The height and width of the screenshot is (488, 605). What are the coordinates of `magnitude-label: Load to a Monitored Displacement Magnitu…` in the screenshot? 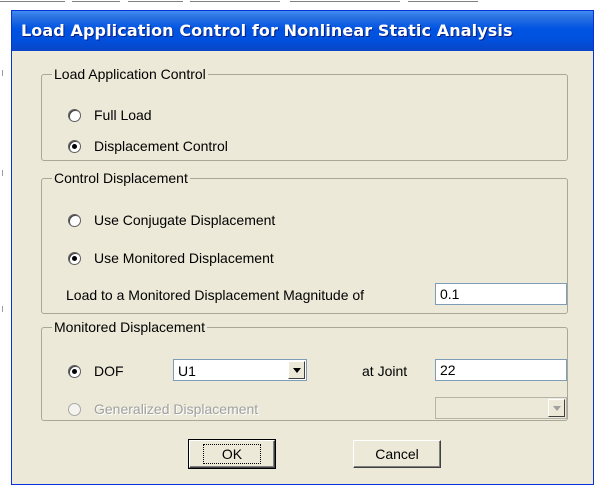 It's located at (215, 295).